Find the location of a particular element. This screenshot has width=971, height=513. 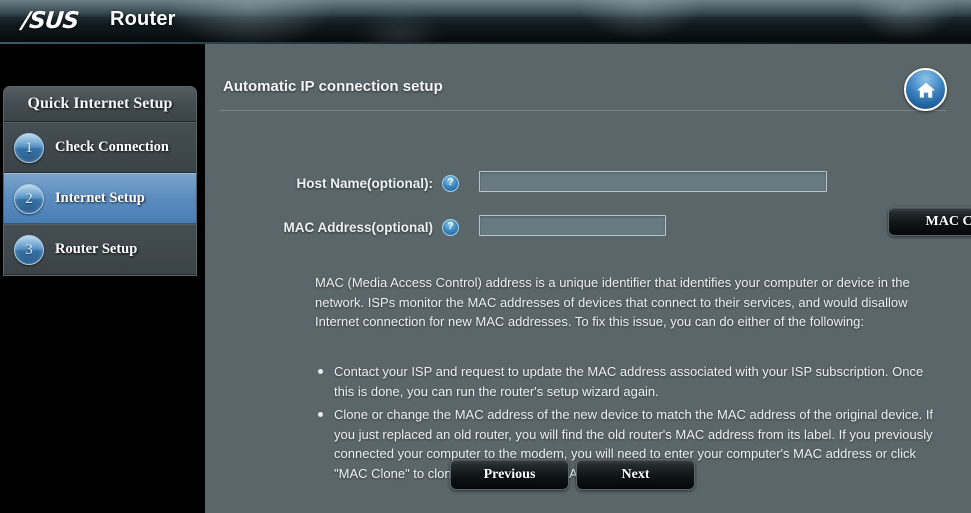

host-name-label: Host Name(optional): is located at coordinates (365, 183).